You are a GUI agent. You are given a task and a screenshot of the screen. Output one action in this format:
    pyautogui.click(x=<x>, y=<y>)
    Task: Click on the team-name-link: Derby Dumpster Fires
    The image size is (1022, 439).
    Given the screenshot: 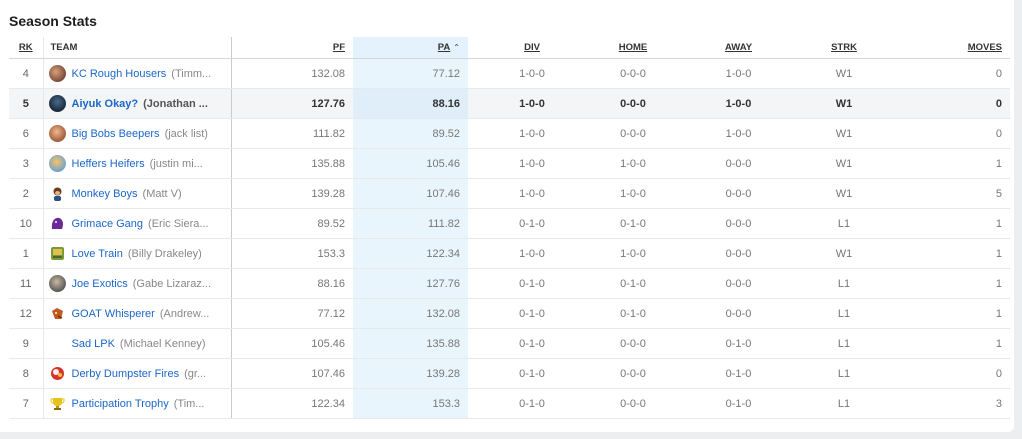 What is the action you would take?
    pyautogui.click(x=126, y=374)
    